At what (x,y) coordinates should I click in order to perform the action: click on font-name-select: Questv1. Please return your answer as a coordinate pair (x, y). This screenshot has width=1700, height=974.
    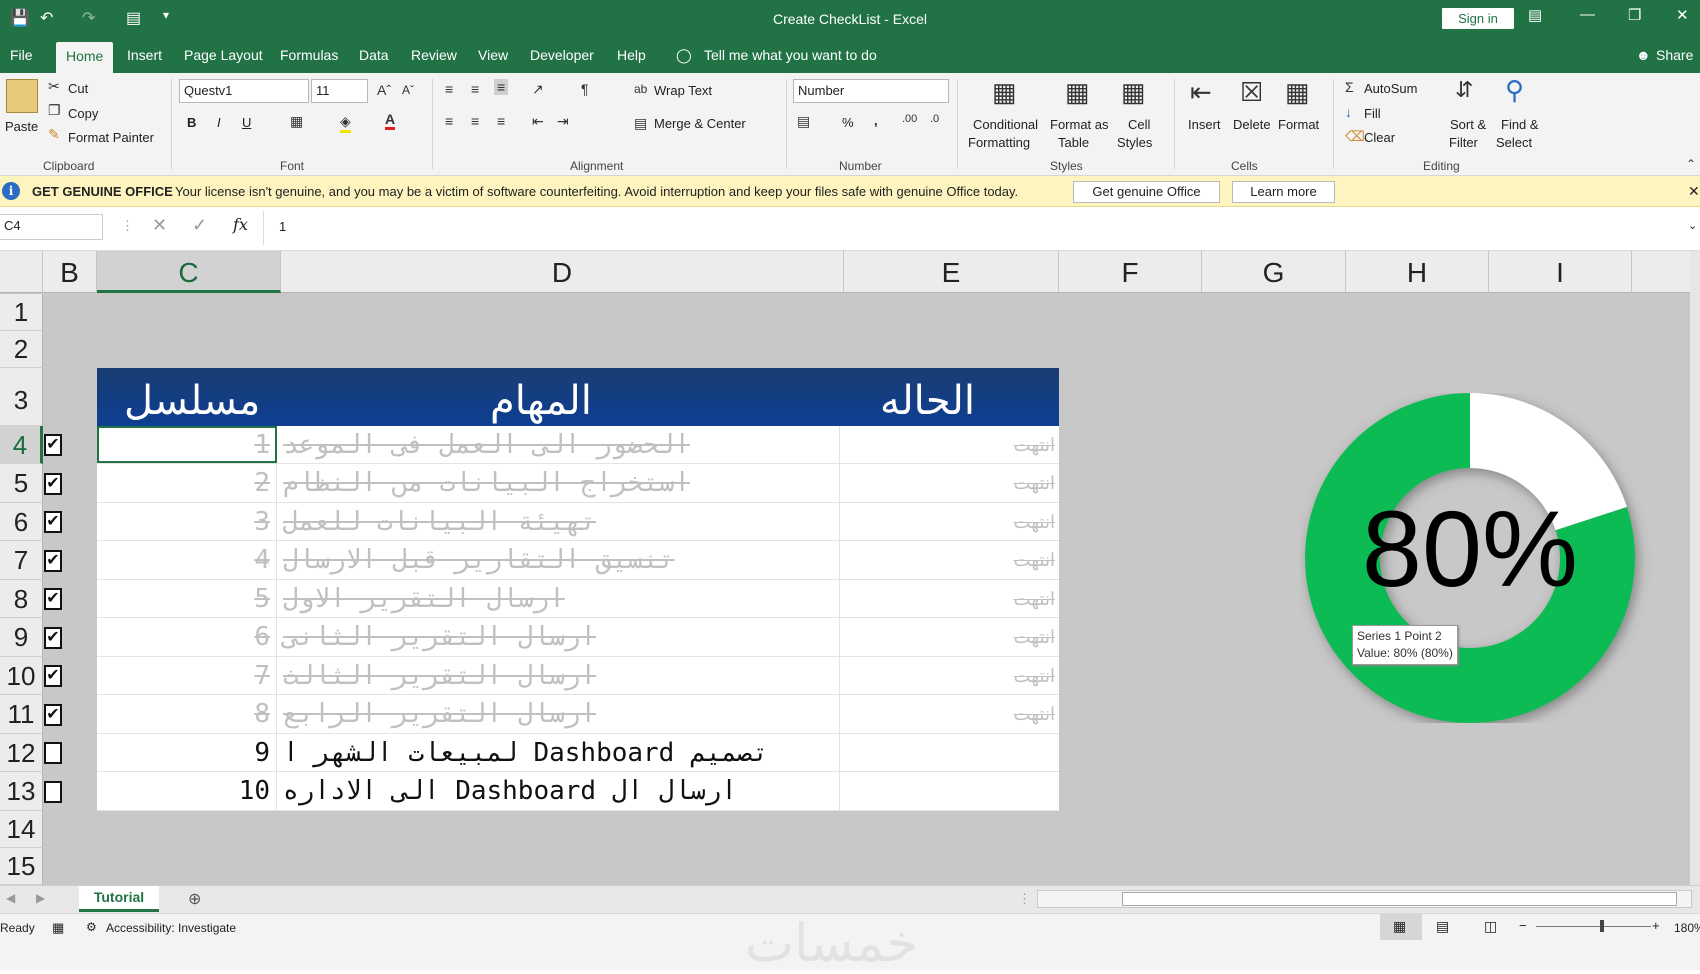
    Looking at the image, I should click on (244, 91).